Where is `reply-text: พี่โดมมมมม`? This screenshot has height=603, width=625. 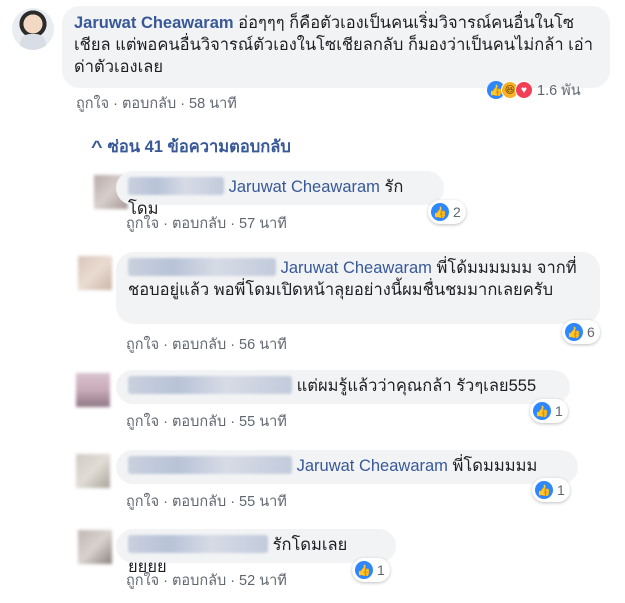 reply-text: พี่โดมมมมม is located at coordinates (495, 466).